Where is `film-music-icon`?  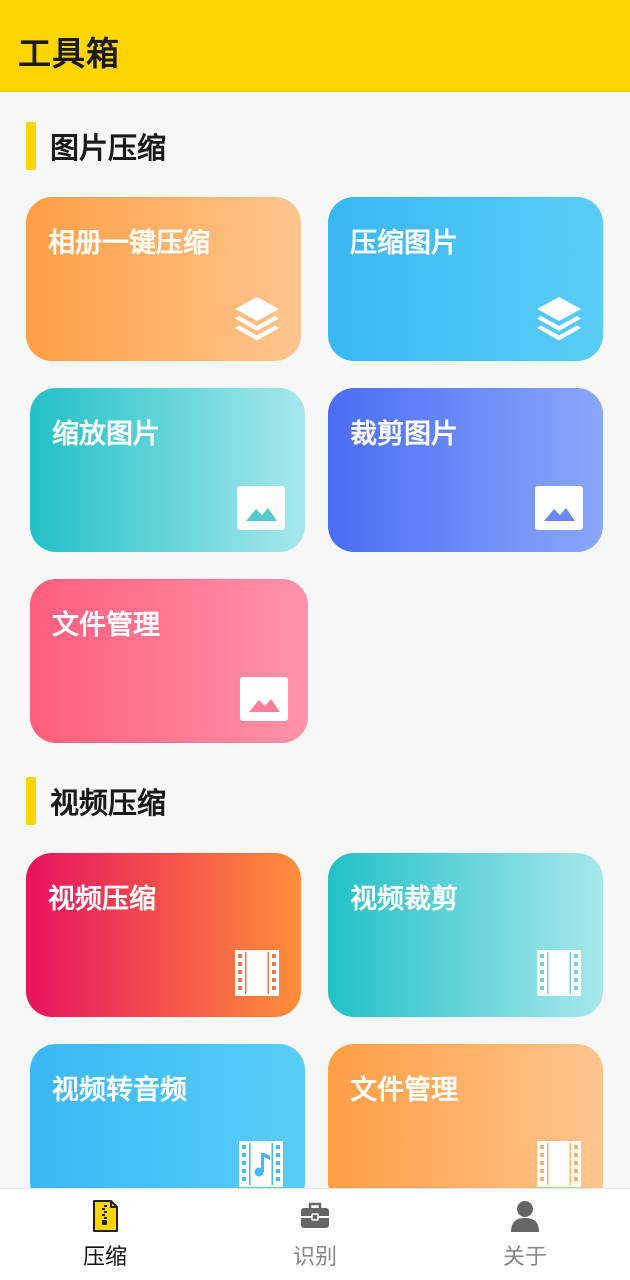 film-music-icon is located at coordinates (261, 1164).